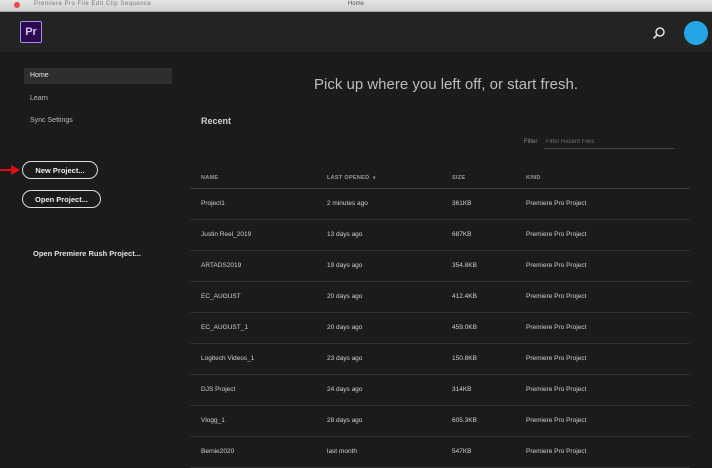  Describe the element at coordinates (440, 177) in the screenshot. I see `table-header: NAME LAST OPENED ∨ SIZE KIND` at that location.